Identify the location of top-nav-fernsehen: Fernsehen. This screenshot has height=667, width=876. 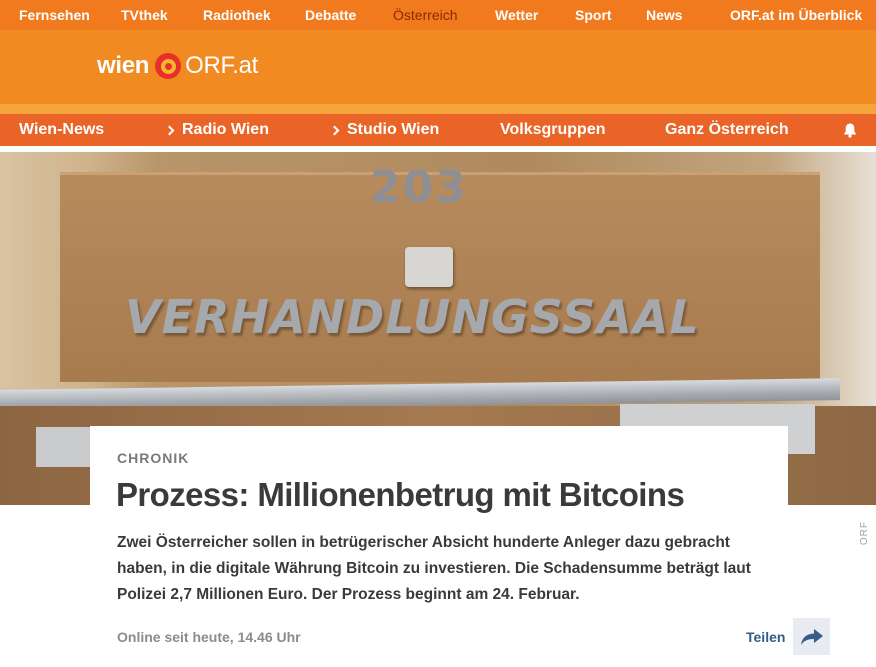
(54, 15).